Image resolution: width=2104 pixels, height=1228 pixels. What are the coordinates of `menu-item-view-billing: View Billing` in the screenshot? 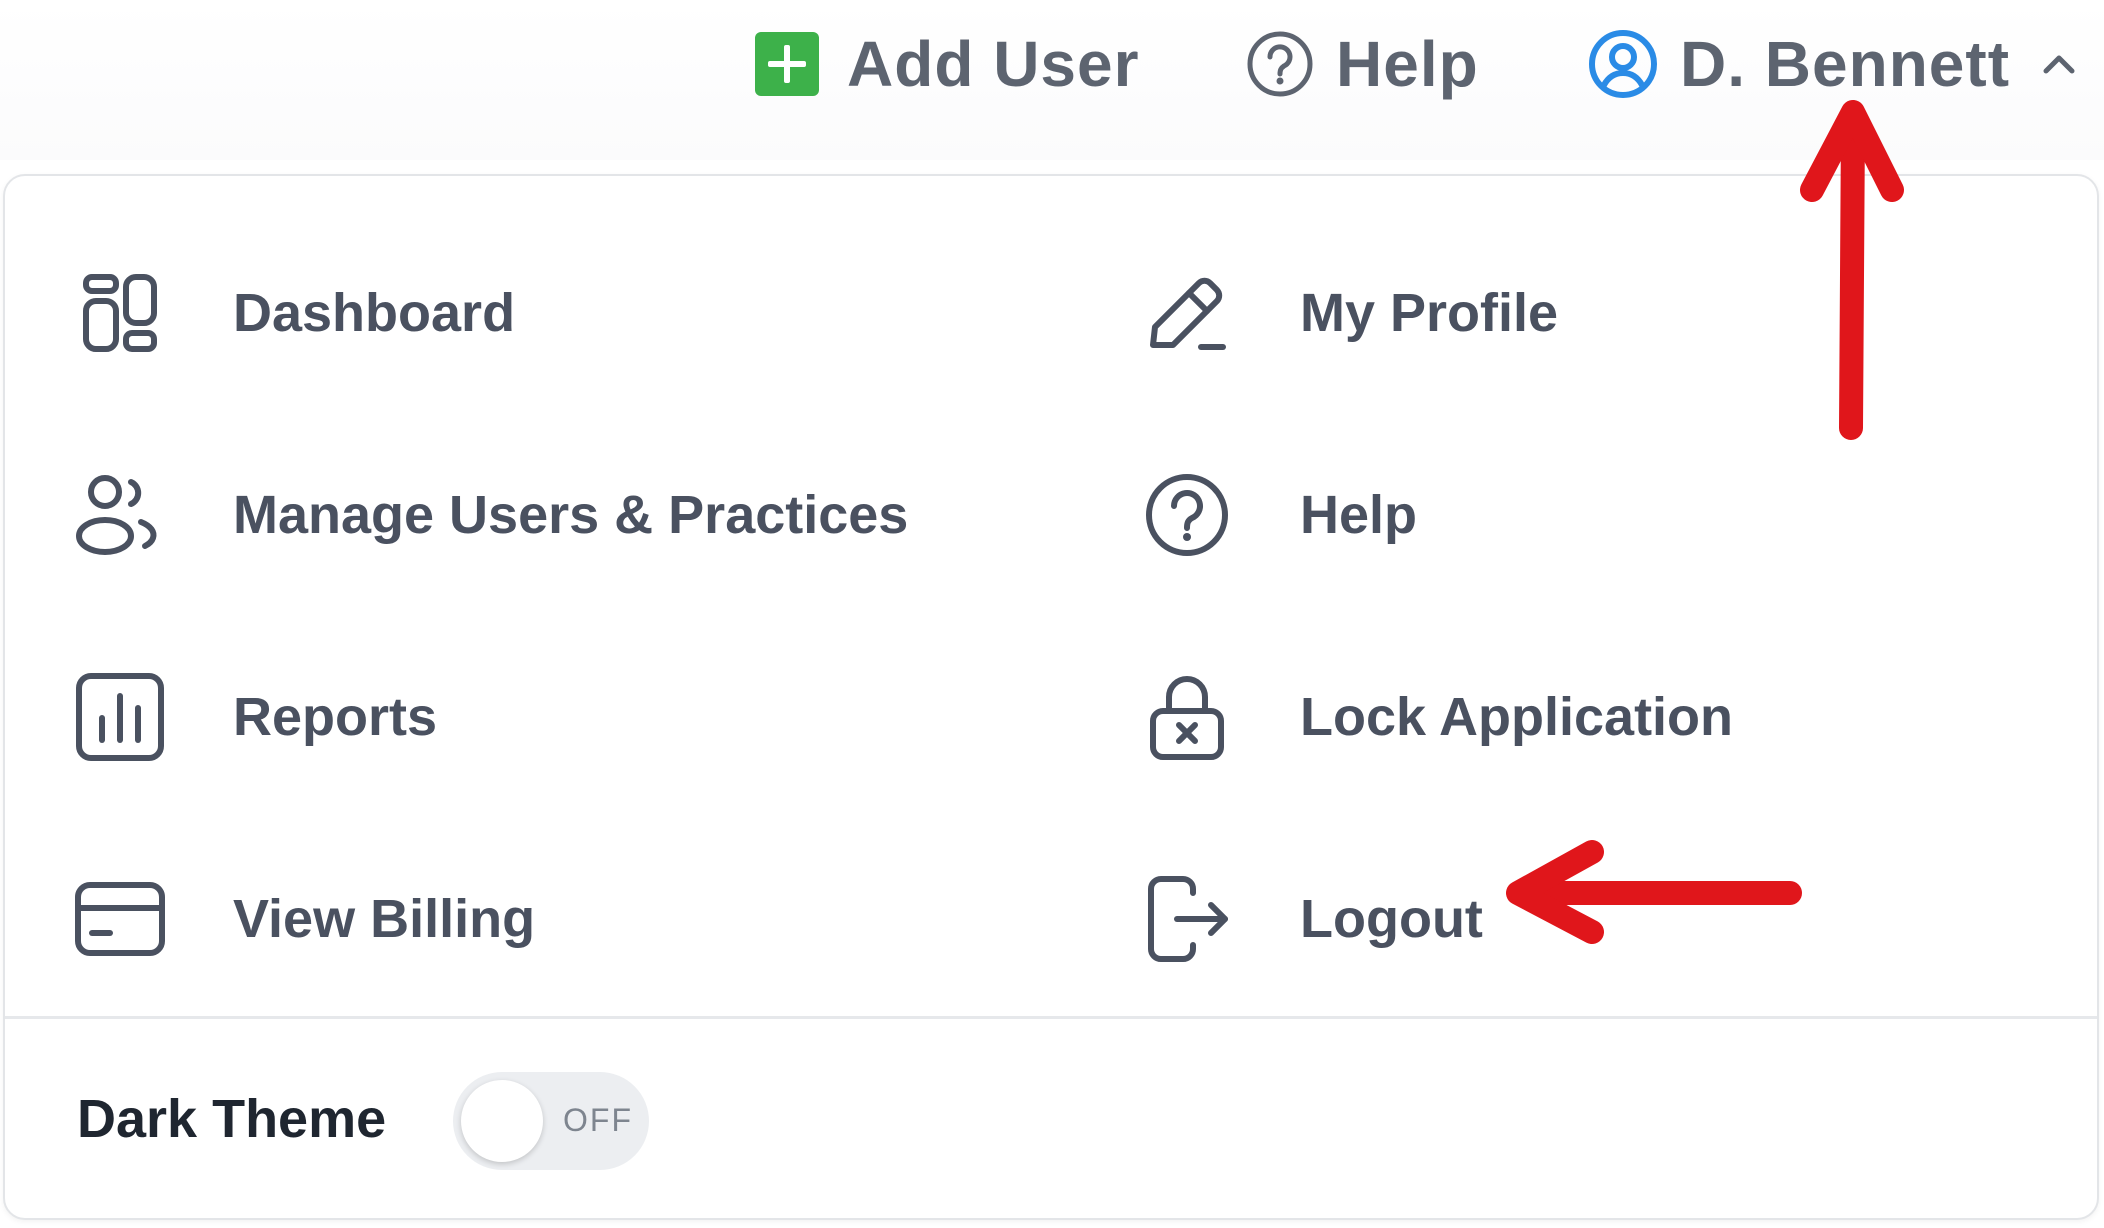 It's located at (304, 919).